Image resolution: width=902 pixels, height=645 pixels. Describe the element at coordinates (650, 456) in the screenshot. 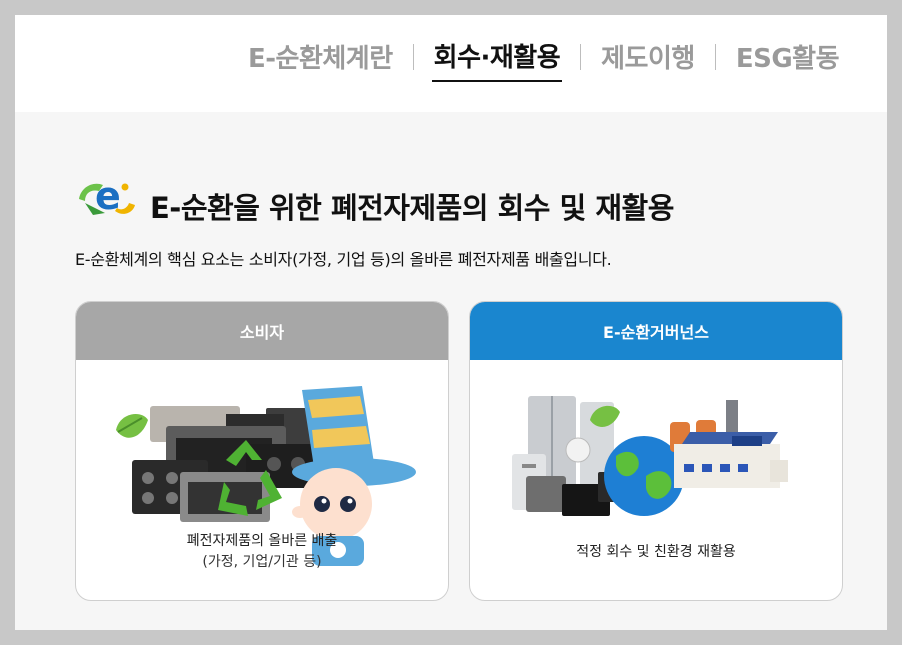

I see `appliances-earth-factory-illustration` at that location.